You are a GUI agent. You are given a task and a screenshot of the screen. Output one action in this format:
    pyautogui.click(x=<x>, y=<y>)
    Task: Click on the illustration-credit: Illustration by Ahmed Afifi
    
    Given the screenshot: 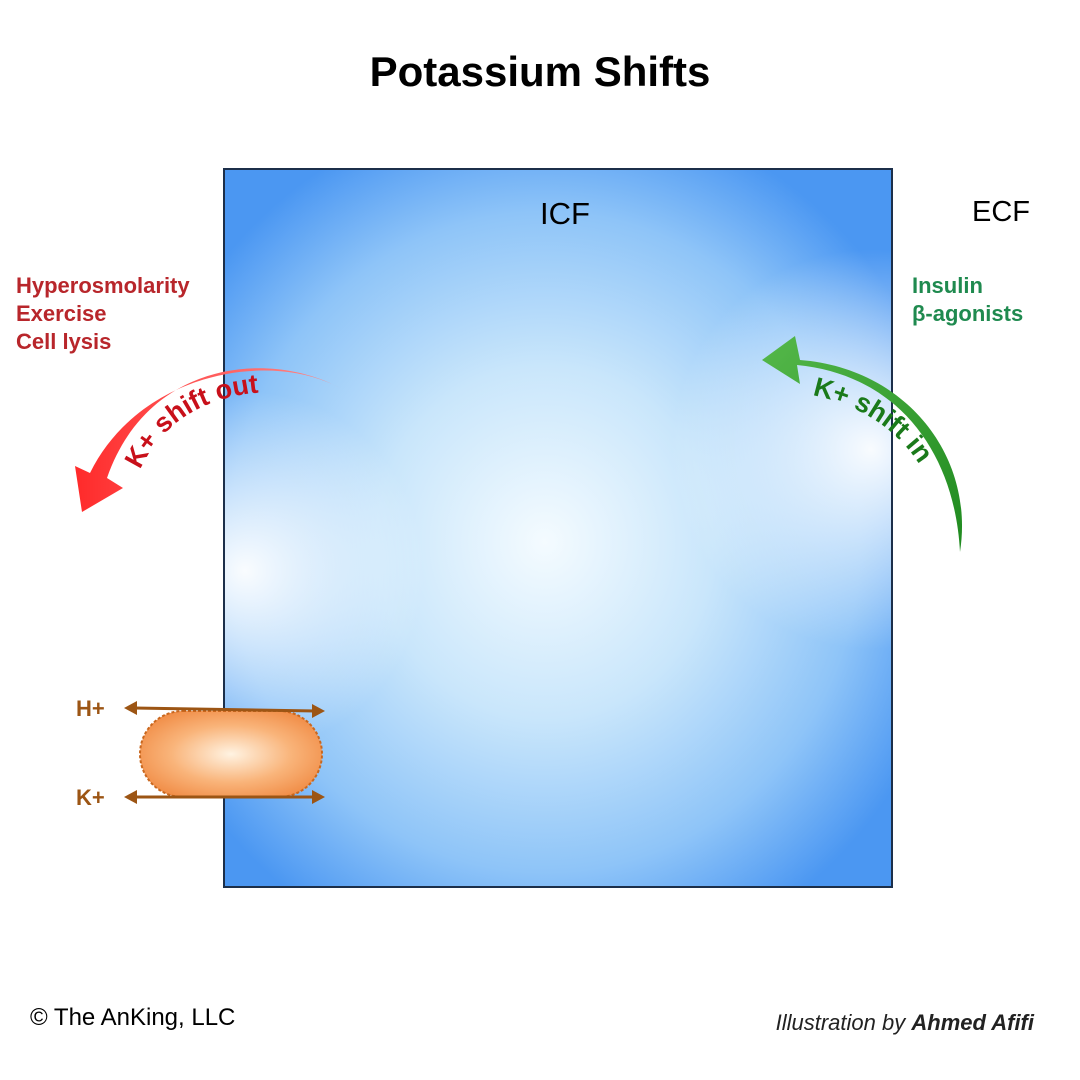 What is the action you would take?
    pyautogui.click(x=905, y=1023)
    